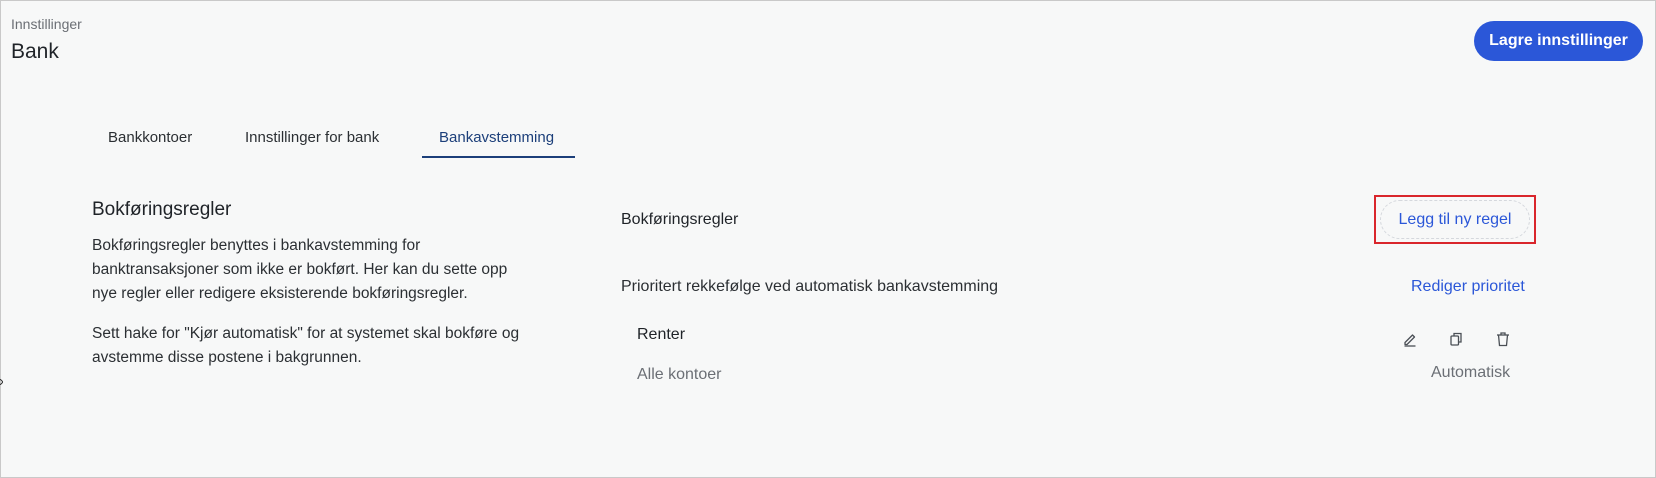 This screenshot has width=1656, height=478. I want to click on copy-icon, so click(1456, 339).